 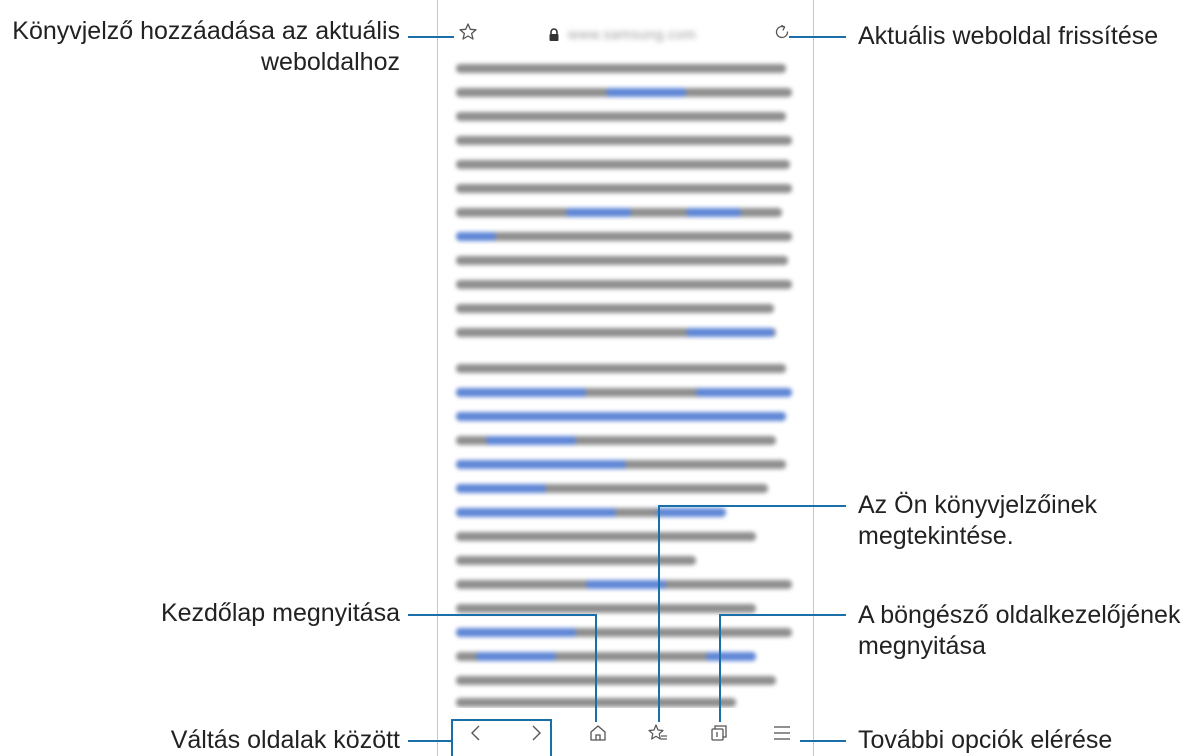 What do you see at coordinates (985, 740) in the screenshot?
I see `callout-more-options: További opciók elérése` at bounding box center [985, 740].